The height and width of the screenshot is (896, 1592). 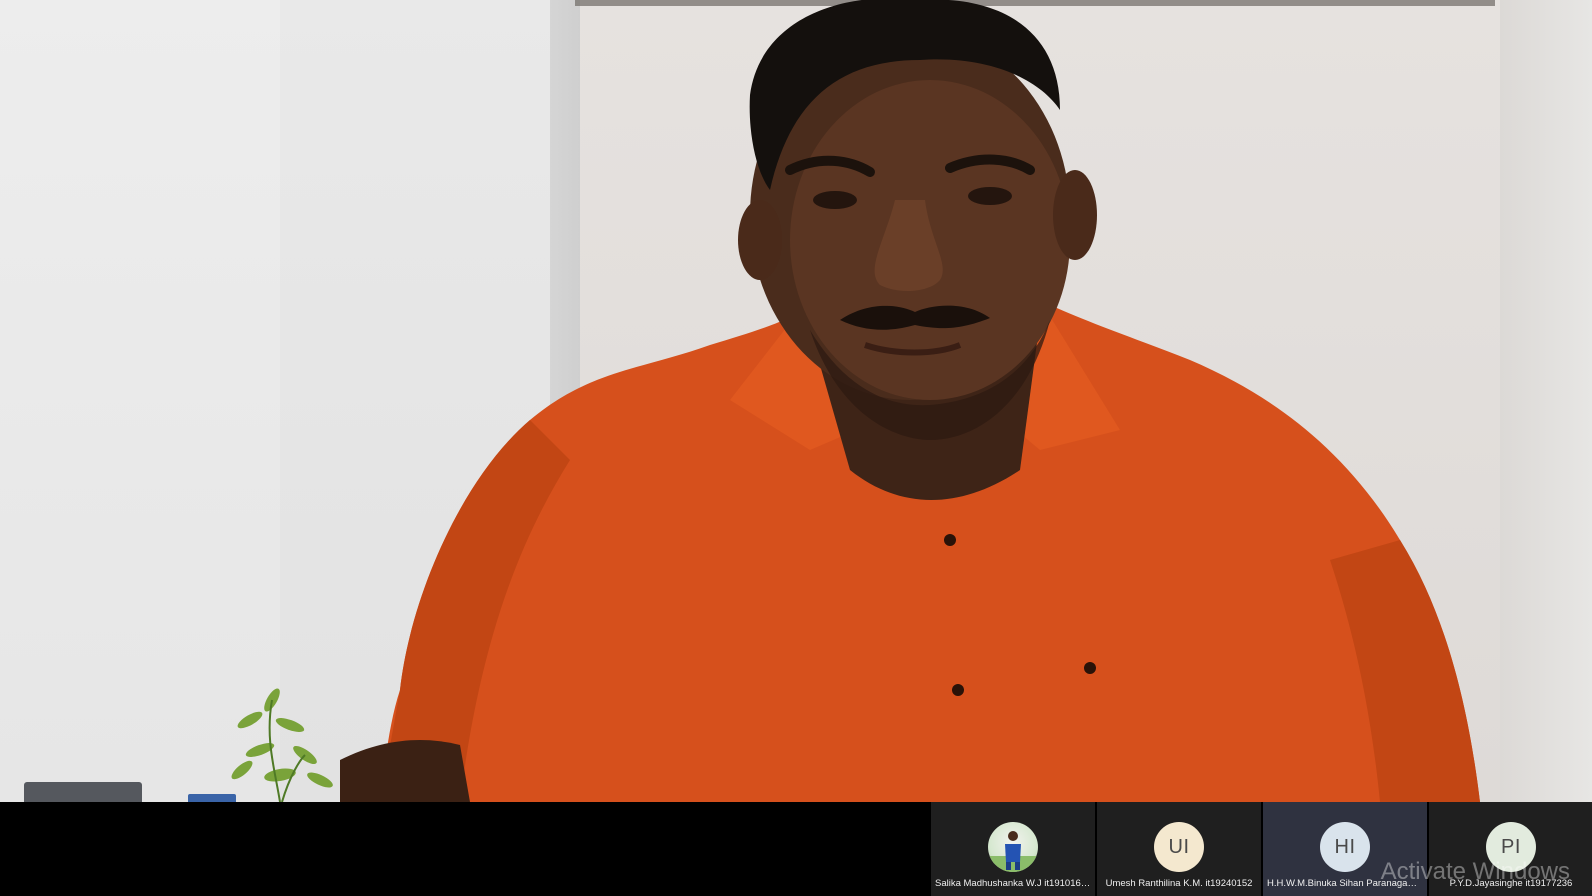 I want to click on participant-tile: UI Umesh Ranthilina K.M. it19240152, so click(x=1179, y=849).